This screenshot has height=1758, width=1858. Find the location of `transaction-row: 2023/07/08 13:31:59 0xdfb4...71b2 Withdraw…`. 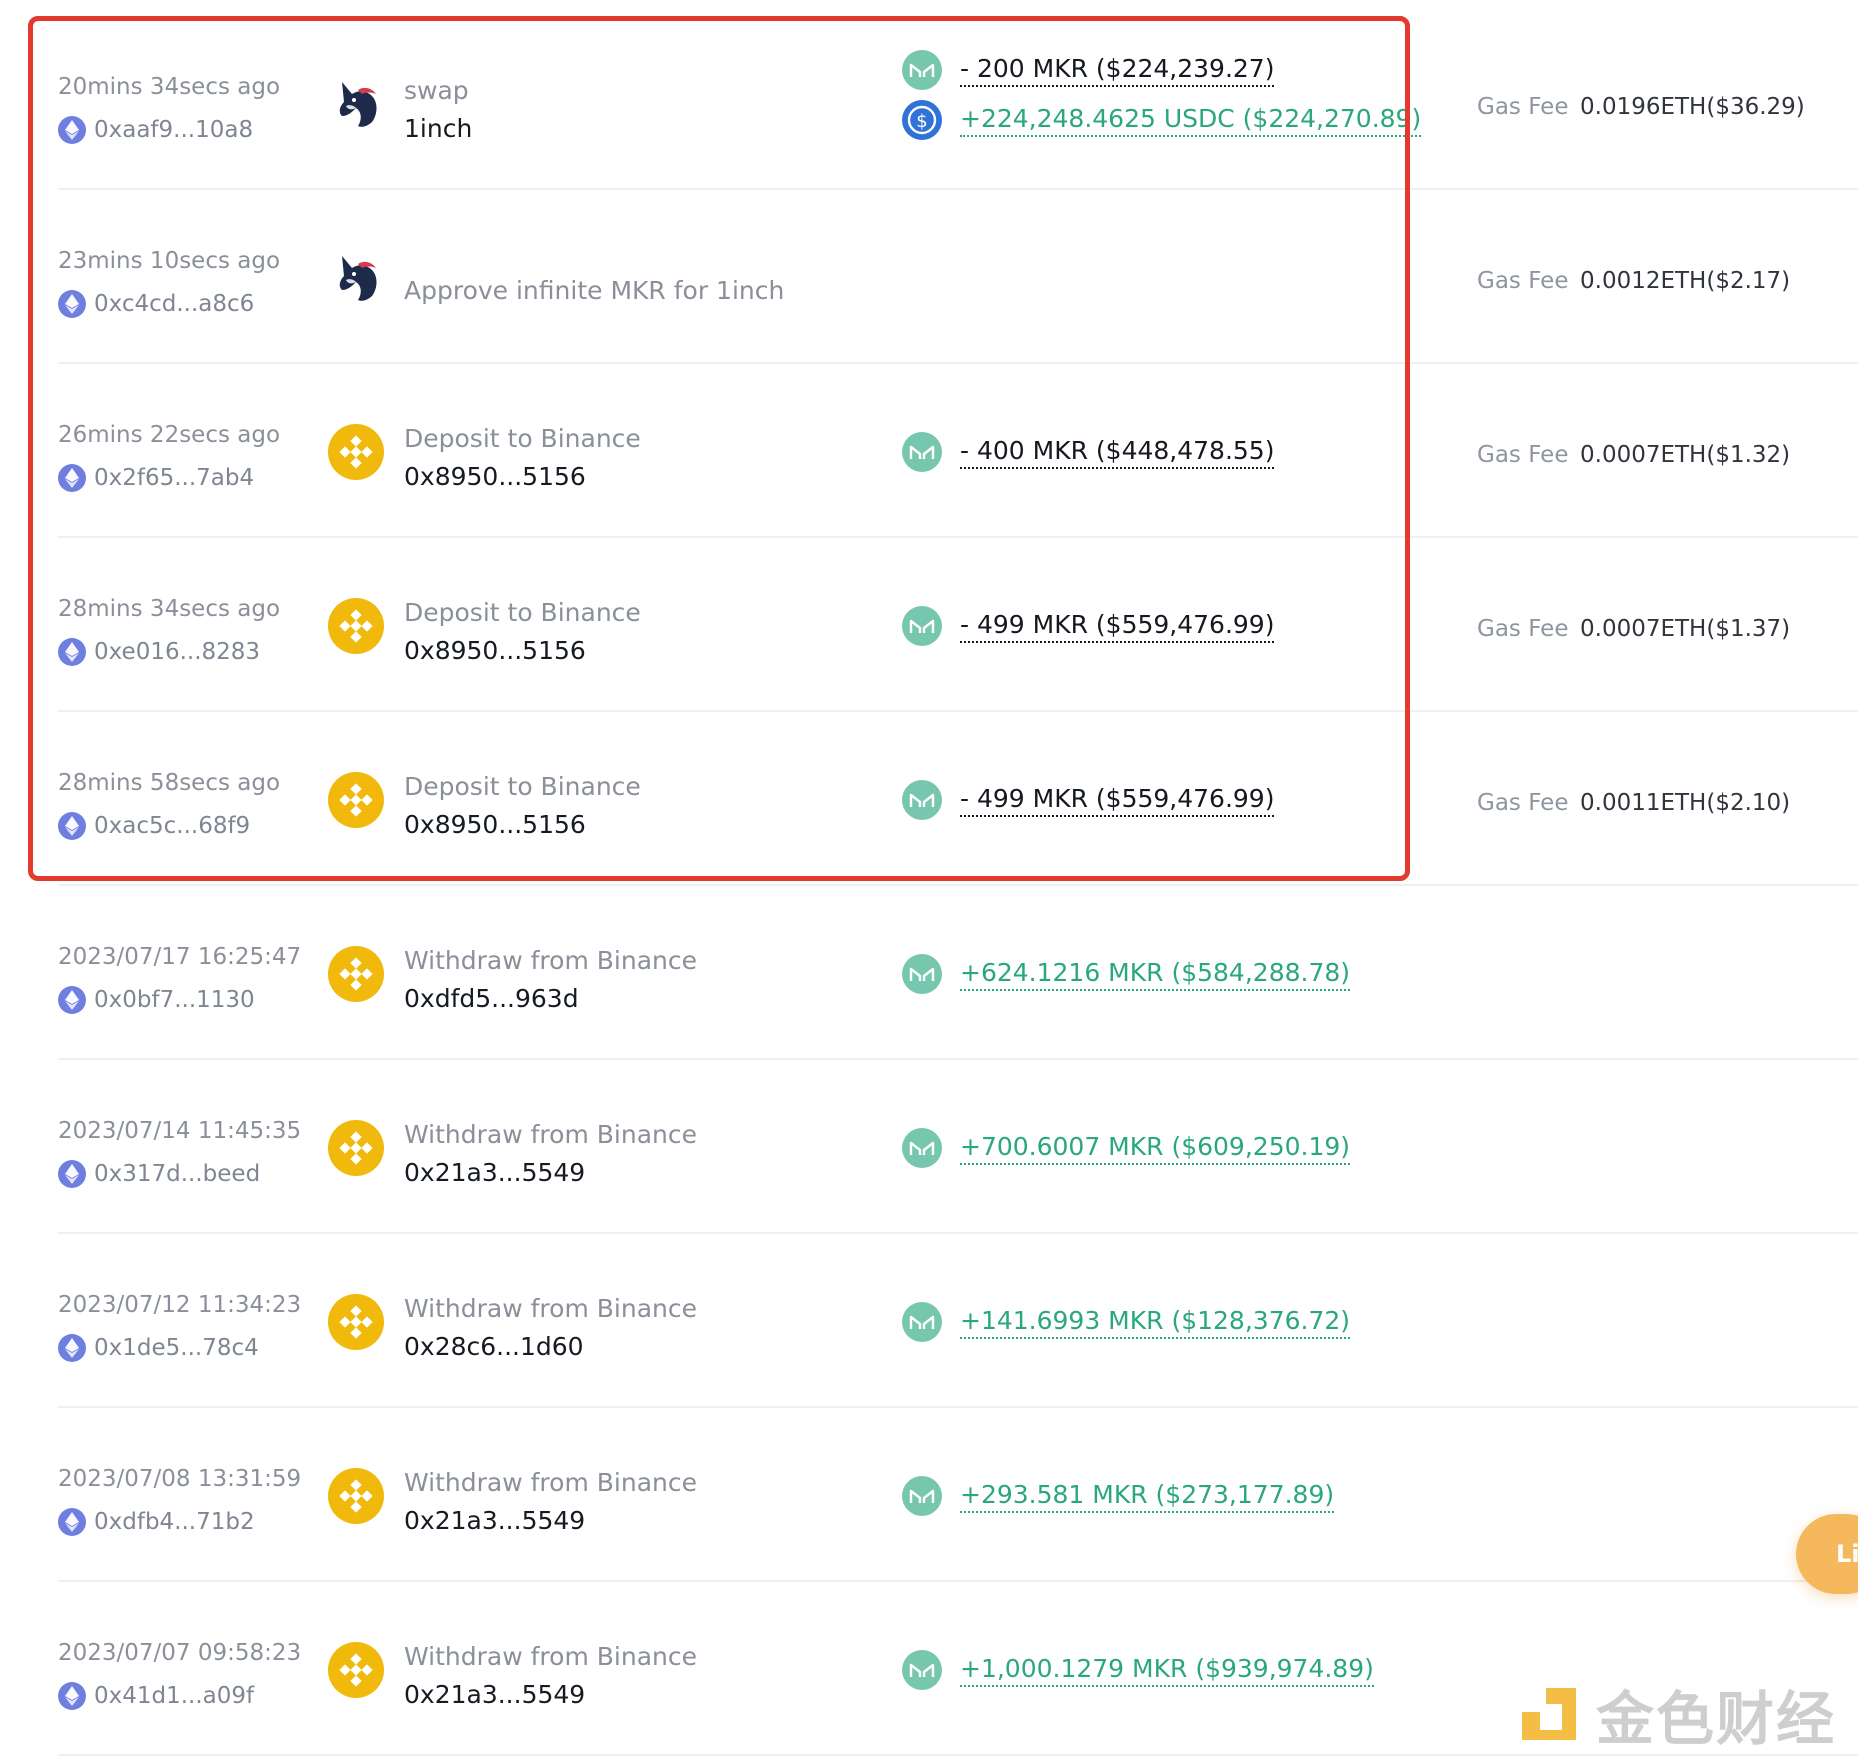

transaction-row: 2023/07/08 13:31:59 0xdfb4...71b2 Withdraw… is located at coordinates (929, 1495).